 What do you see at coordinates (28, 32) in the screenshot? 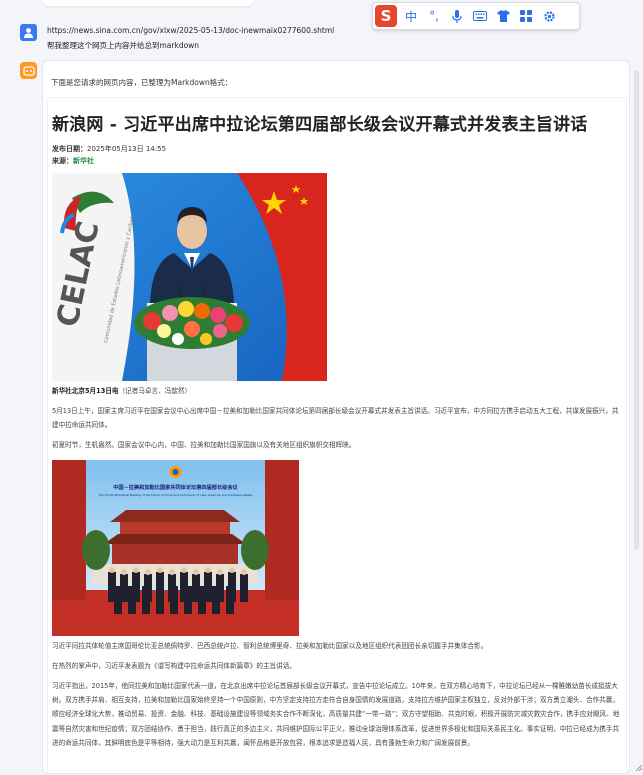
I see `user-avatar-icon` at bounding box center [28, 32].